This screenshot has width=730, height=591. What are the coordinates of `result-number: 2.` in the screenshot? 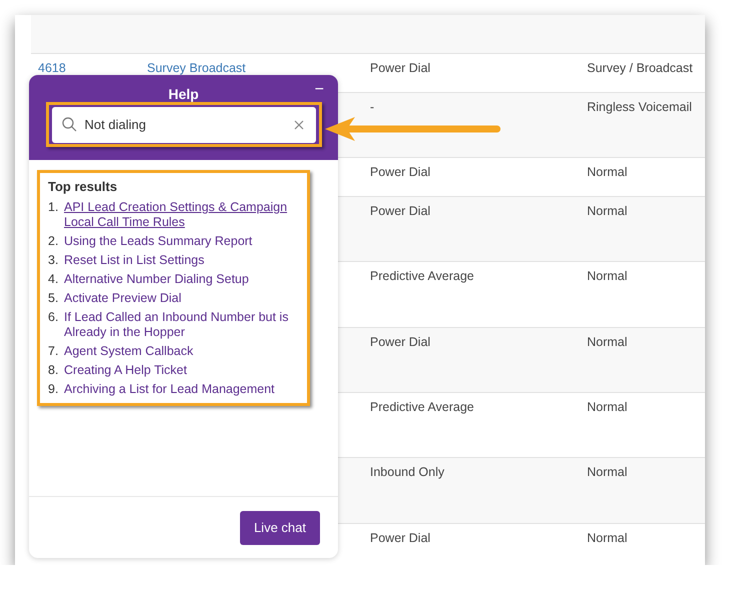 It's located at (54, 241).